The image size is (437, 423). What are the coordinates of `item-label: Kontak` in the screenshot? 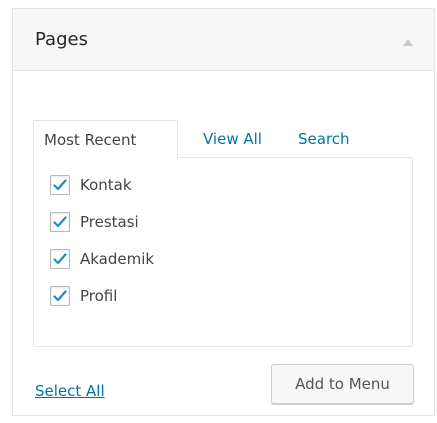 It's located at (106, 185).